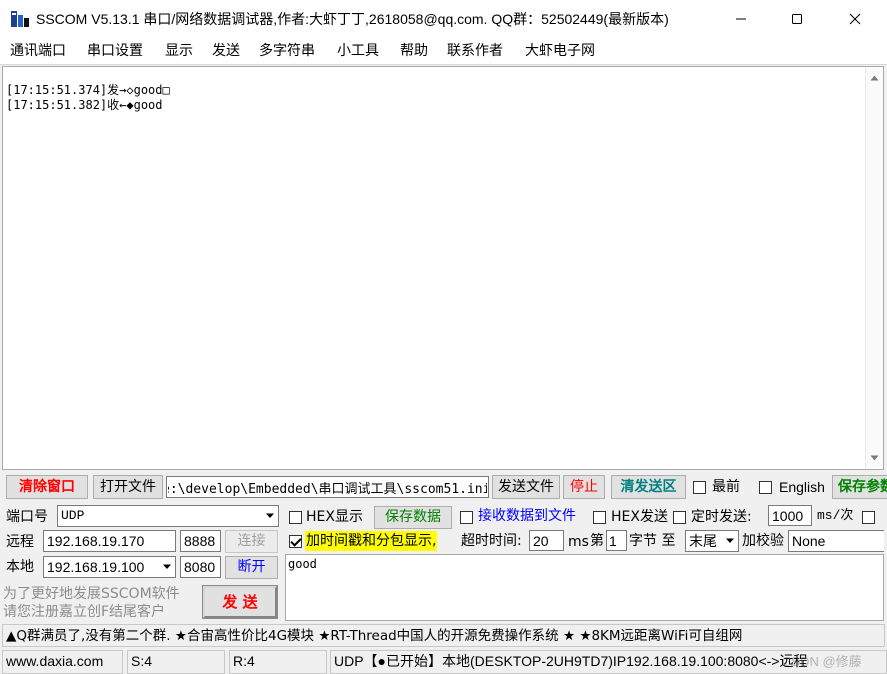  I want to click on send-text-area: good, so click(584, 587).